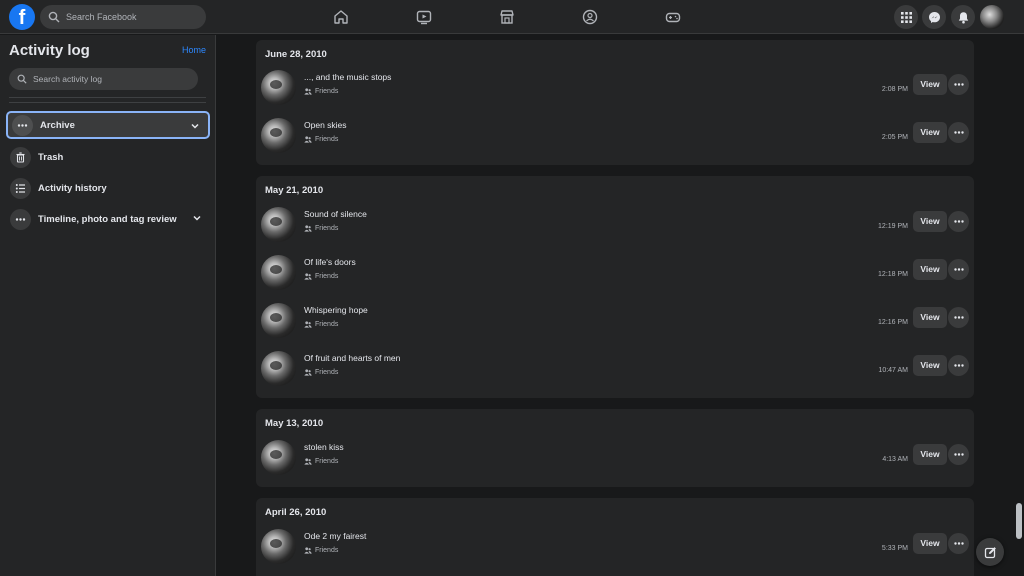 This screenshot has width=1024, height=576. What do you see at coordinates (195, 126) in the screenshot?
I see `chevron-down-icon` at bounding box center [195, 126].